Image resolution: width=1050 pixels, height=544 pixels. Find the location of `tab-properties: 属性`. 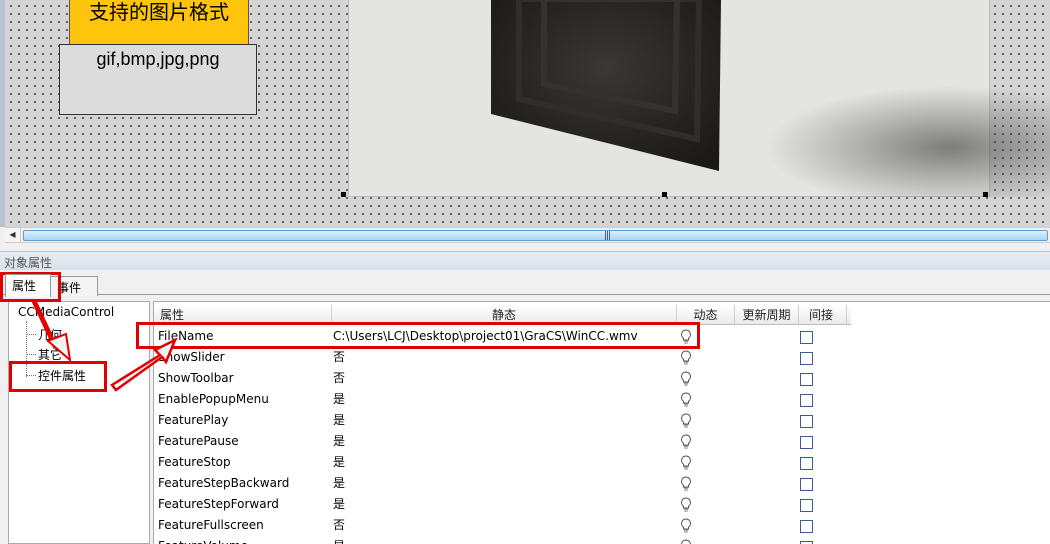

tab-properties: 属性 is located at coordinates (28, 285).